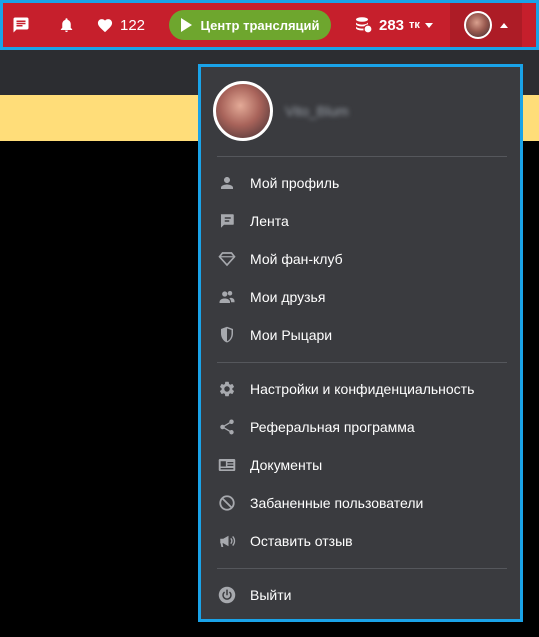  Describe the element at coordinates (21, 25) in the screenshot. I see `chat-bubble-icon` at that location.